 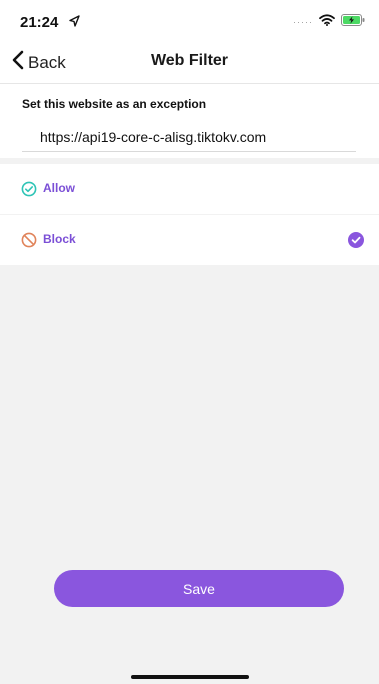 What do you see at coordinates (190, 677) in the screenshot?
I see `home-indicator` at bounding box center [190, 677].